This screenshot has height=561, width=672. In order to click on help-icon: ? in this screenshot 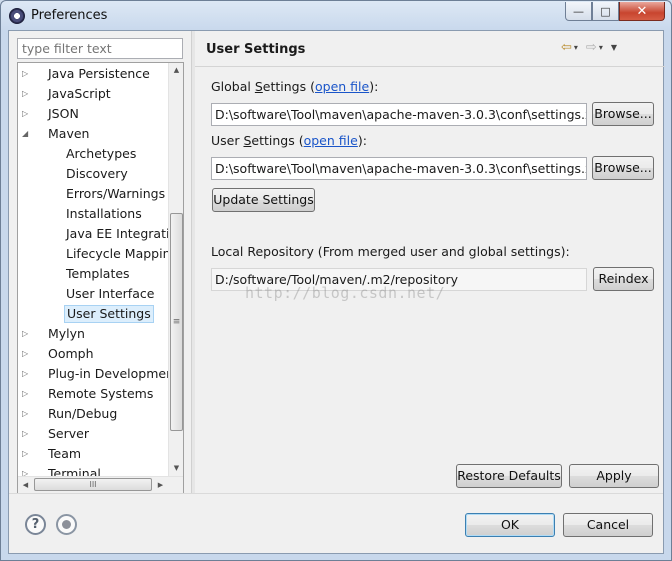, I will do `click(35, 524)`.